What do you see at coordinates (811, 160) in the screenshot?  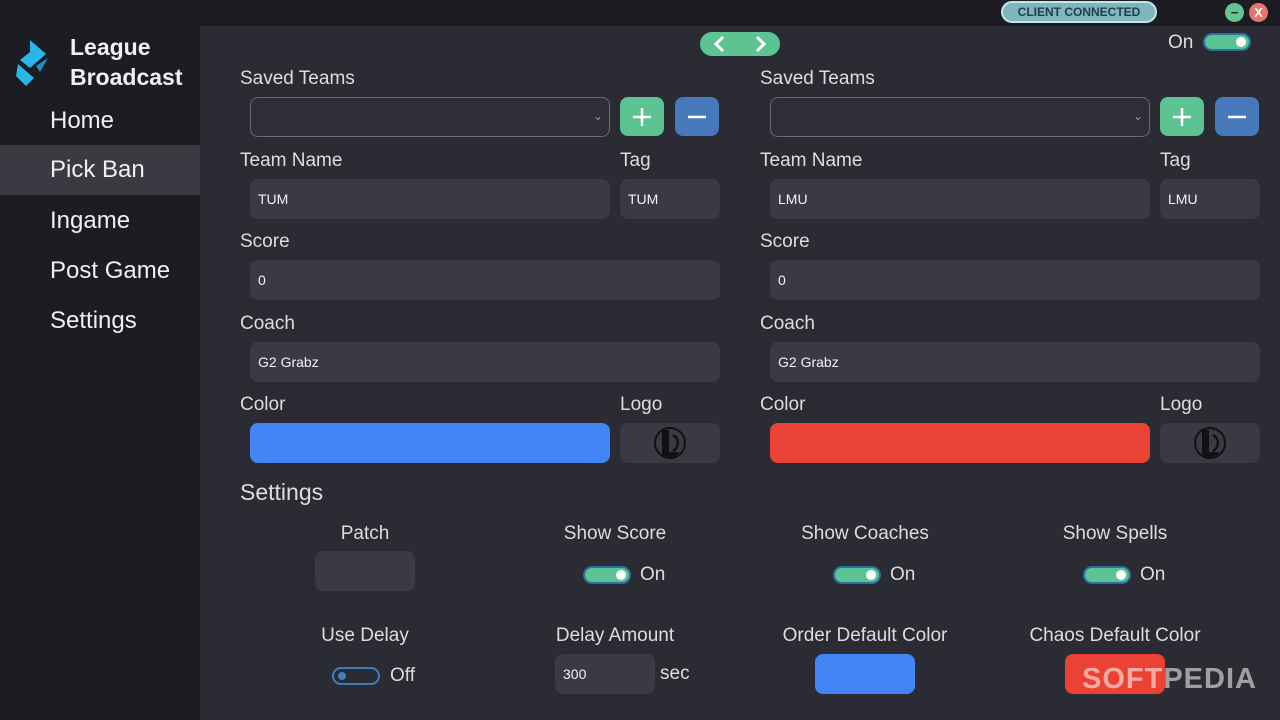 I see `team-name-label-red: Team Name` at bounding box center [811, 160].